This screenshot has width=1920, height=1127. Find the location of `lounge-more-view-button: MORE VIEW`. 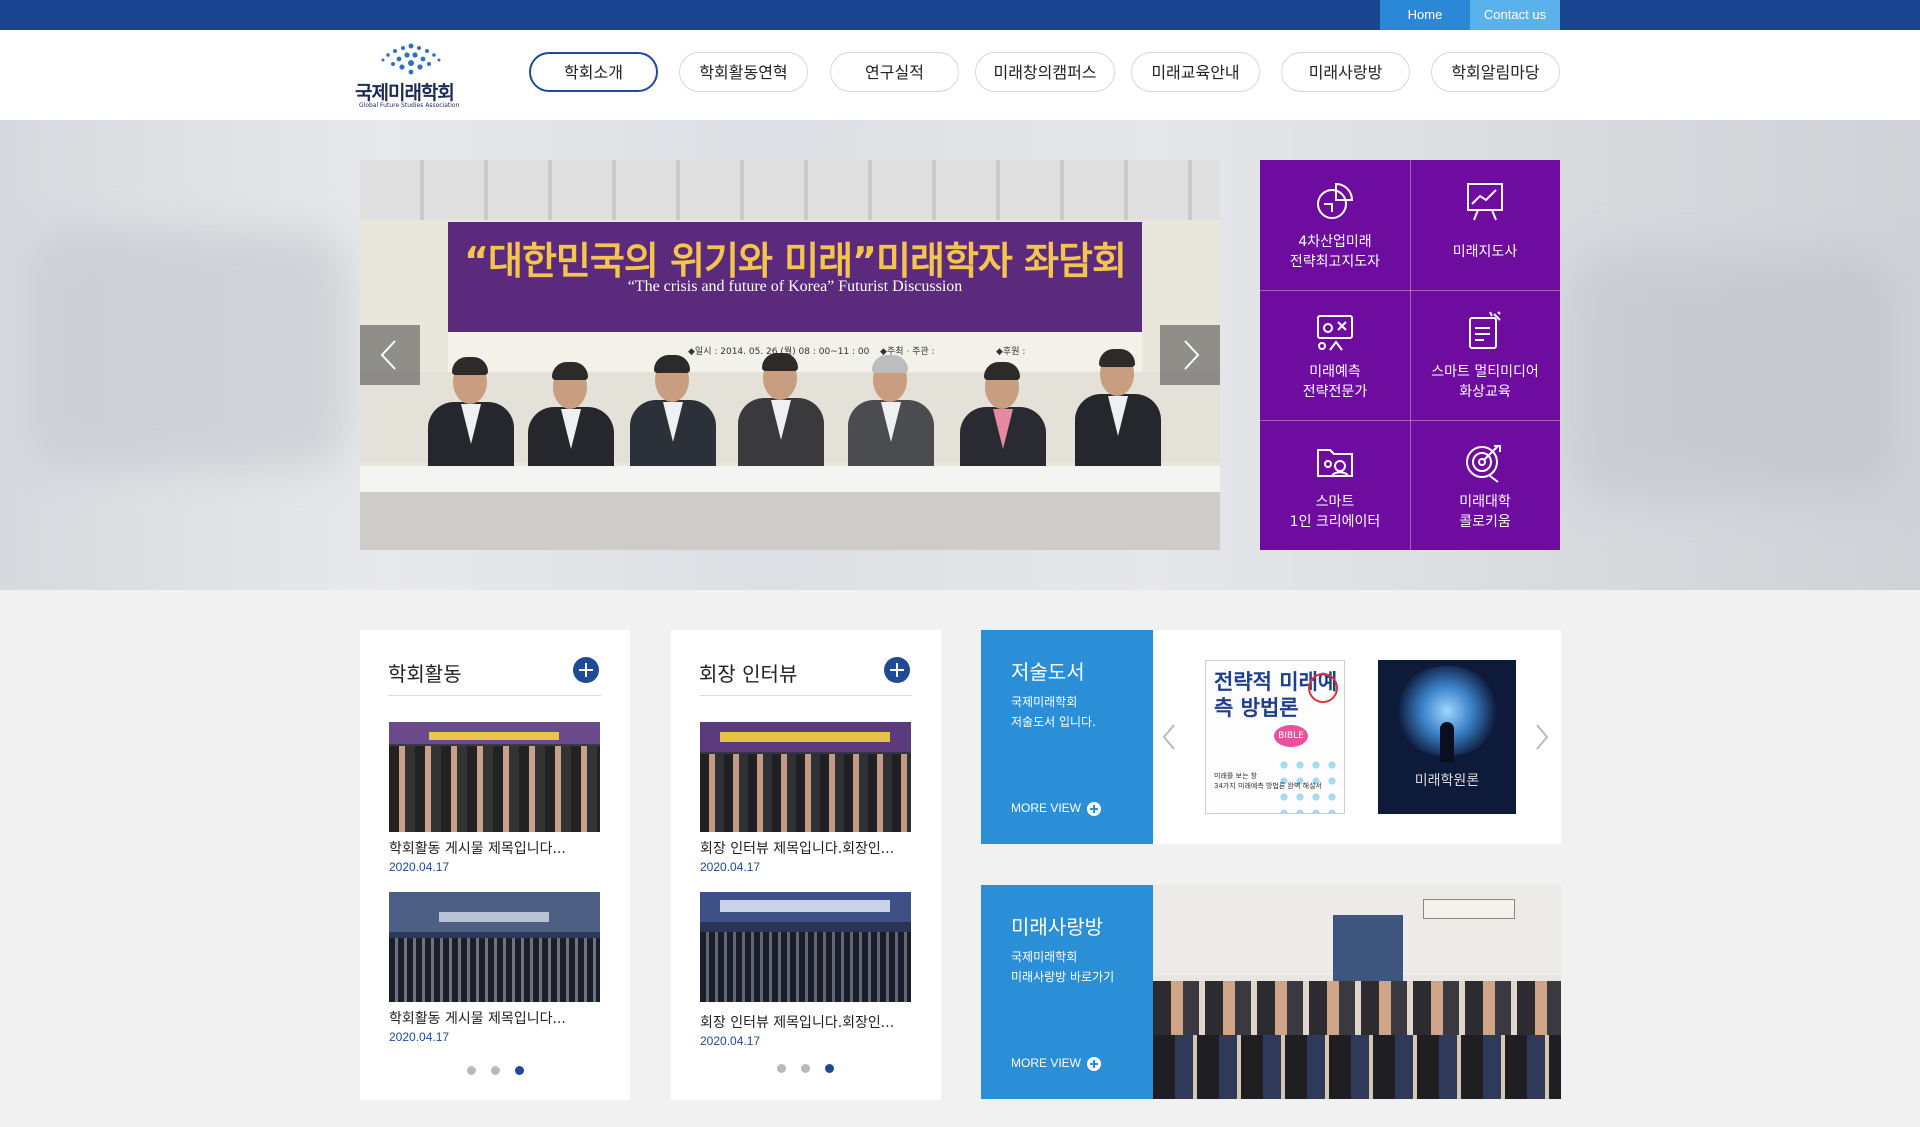

lounge-more-view-button: MORE VIEW is located at coordinates (1056, 1063).